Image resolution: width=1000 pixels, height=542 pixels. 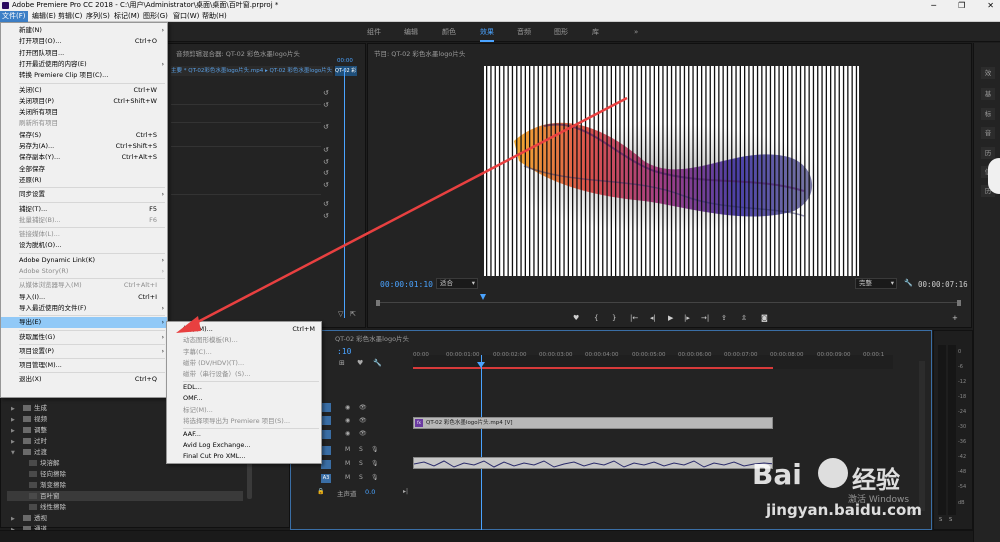 What do you see at coordinates (326, 478) in the screenshot?
I see `track-label-a3: A3` at bounding box center [326, 478].